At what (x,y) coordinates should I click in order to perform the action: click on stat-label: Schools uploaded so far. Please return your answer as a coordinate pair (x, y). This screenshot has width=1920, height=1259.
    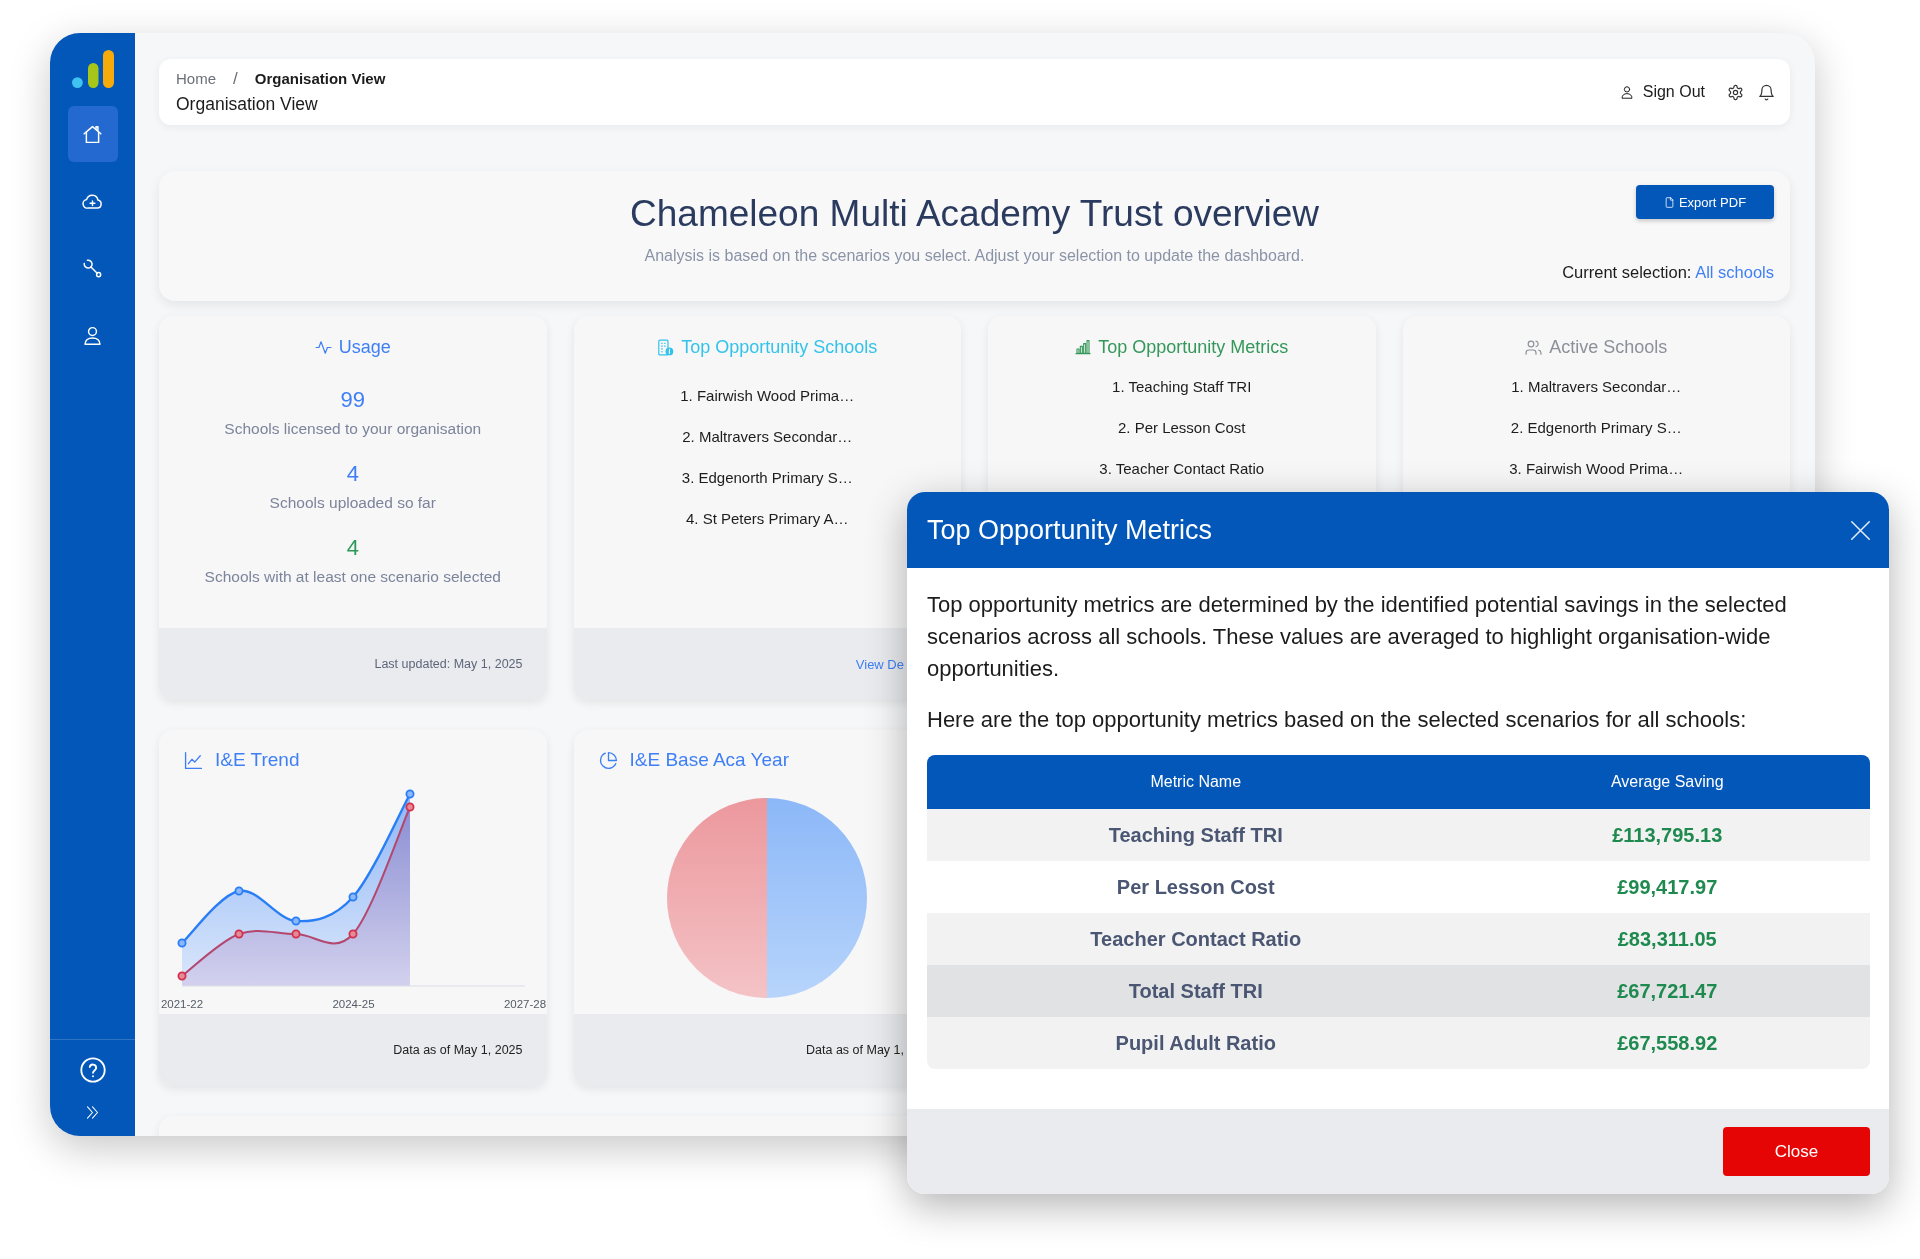
    Looking at the image, I should click on (352, 503).